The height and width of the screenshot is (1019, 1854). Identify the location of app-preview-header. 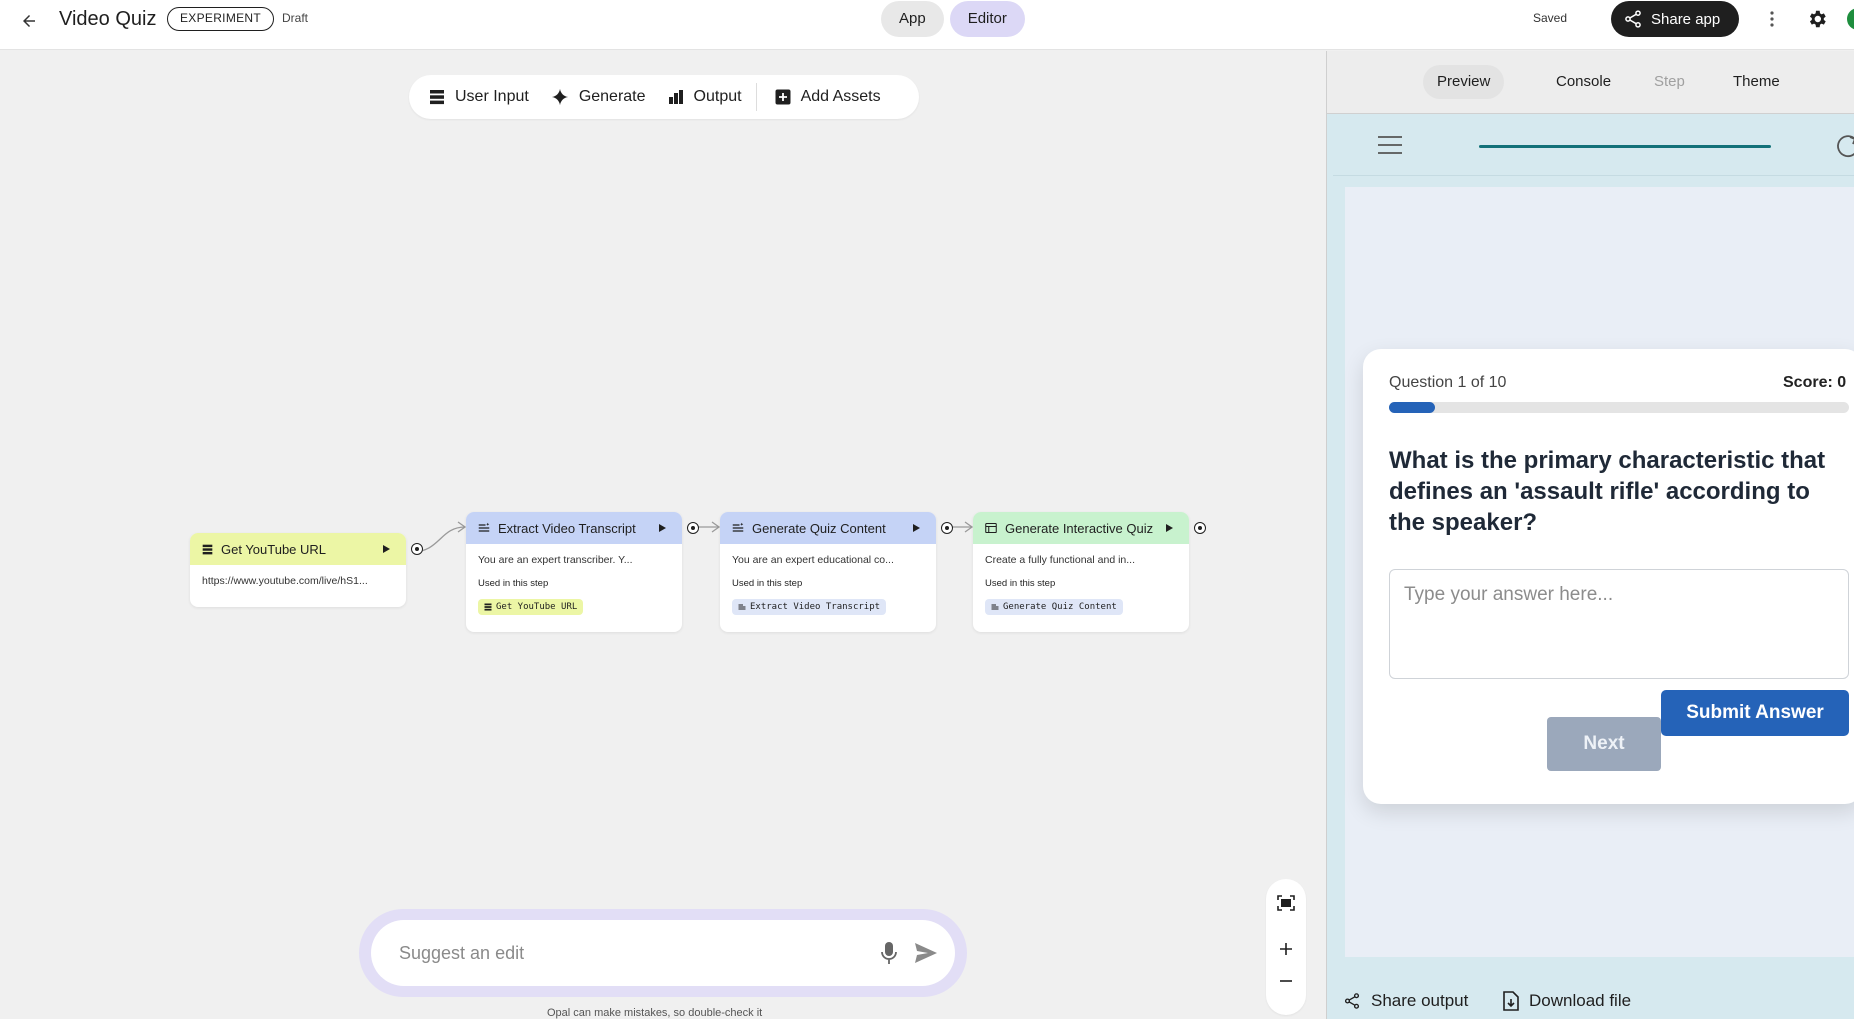
(1593, 145).